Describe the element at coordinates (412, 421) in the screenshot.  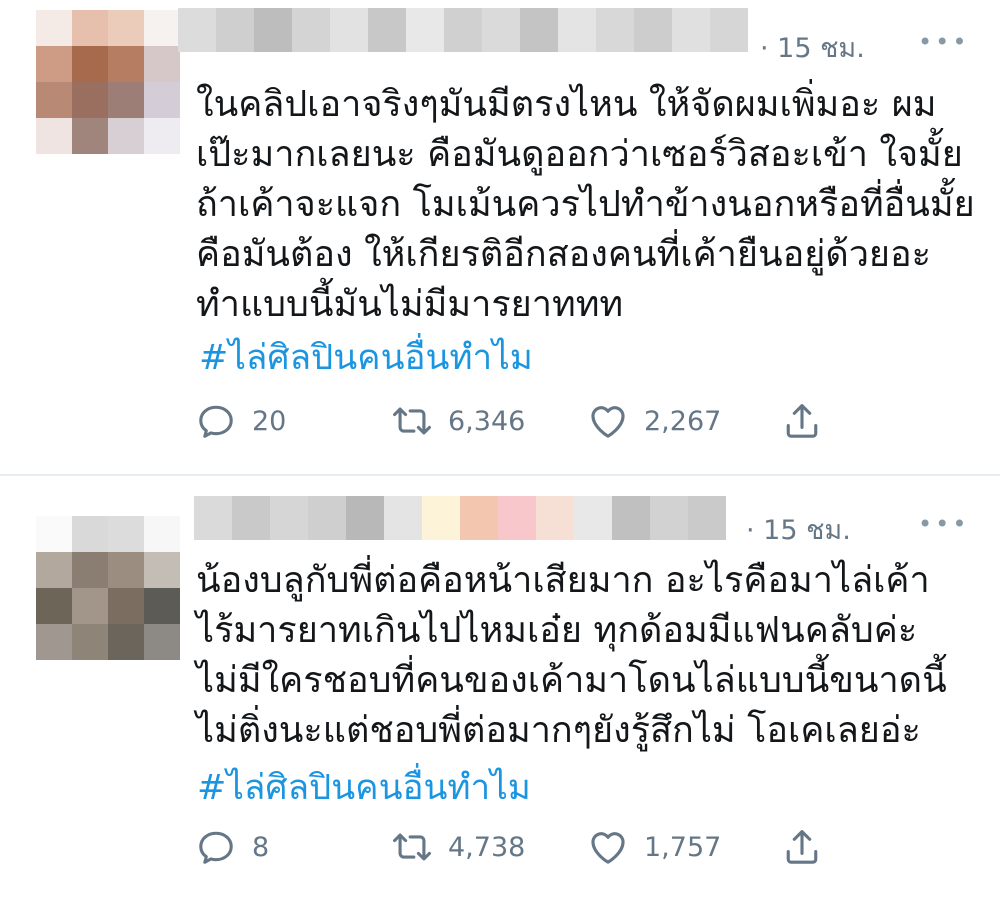
I see `retweet-icon` at that location.